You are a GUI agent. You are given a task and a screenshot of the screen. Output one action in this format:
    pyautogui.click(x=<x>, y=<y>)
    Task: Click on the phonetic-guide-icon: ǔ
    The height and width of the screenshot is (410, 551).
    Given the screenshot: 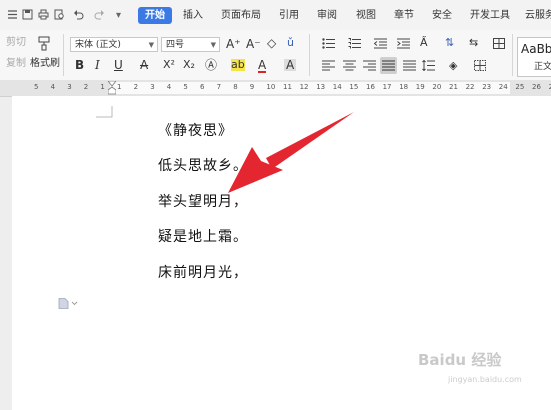 What is the action you would take?
    pyautogui.click(x=290, y=43)
    